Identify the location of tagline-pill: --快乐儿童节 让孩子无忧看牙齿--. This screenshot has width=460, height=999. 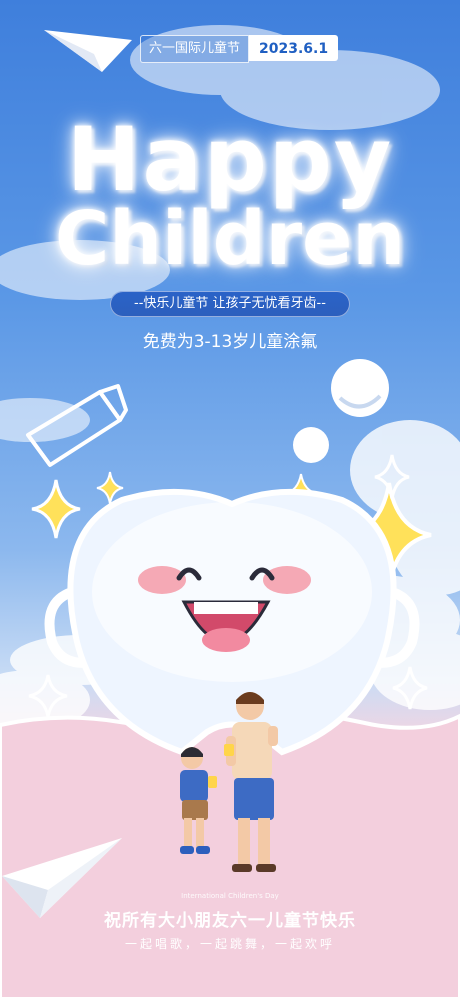
(230, 304).